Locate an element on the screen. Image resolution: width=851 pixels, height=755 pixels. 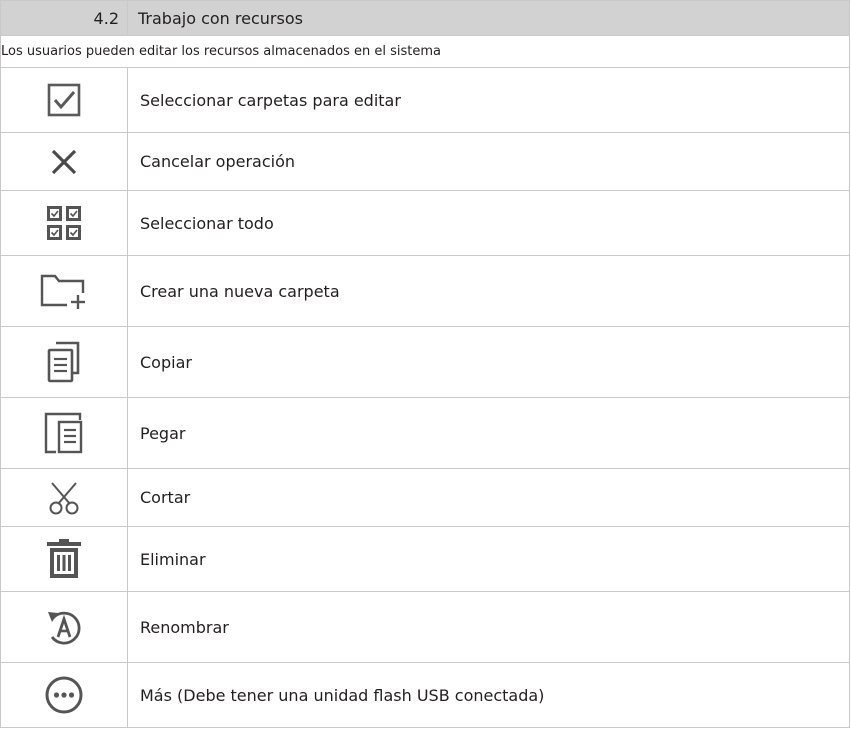
table-row: Eliminar is located at coordinates (425, 559).